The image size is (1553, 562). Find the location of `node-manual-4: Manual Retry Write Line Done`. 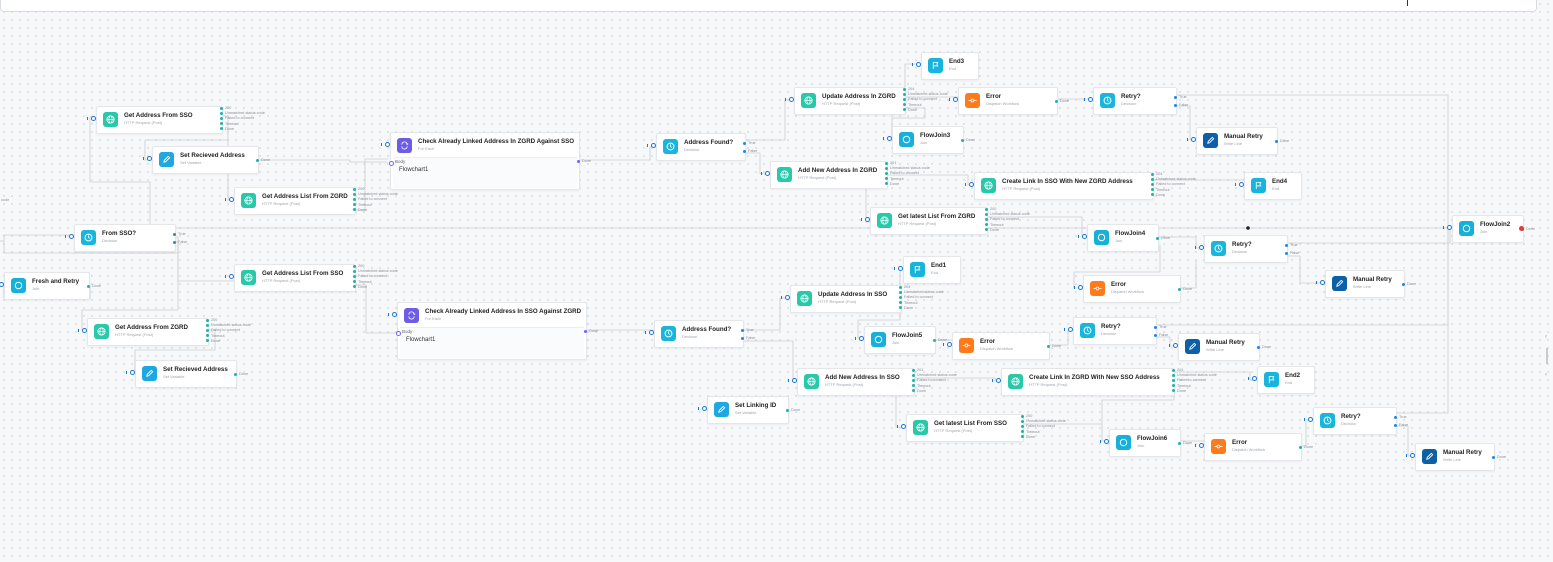

node-manual-4: Manual Retry Write Line Done is located at coordinates (1456, 457).